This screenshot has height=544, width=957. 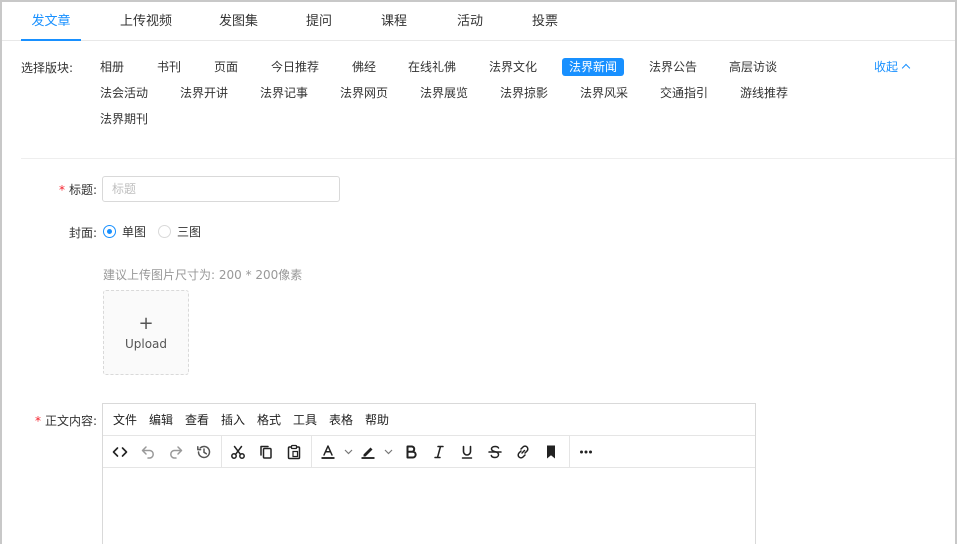 What do you see at coordinates (82, 190) in the screenshot?
I see `title-label-text: 标题:` at bounding box center [82, 190].